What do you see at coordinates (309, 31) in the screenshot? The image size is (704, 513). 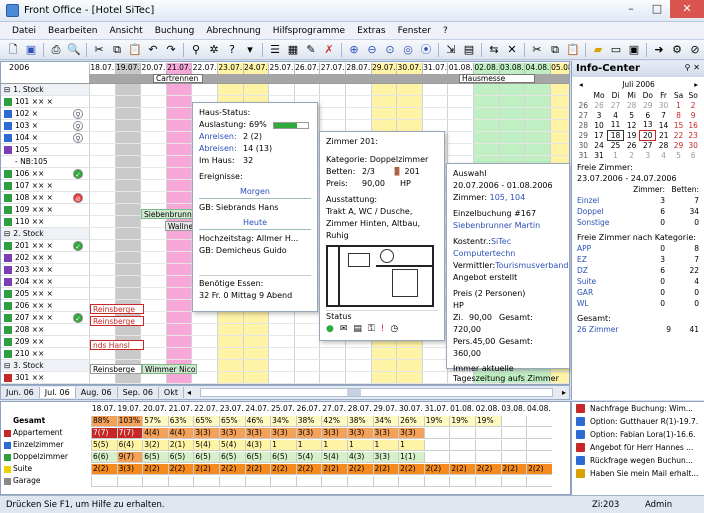 I see `menu-hilfsprogramme: Hilfsprogramme` at bounding box center [309, 31].